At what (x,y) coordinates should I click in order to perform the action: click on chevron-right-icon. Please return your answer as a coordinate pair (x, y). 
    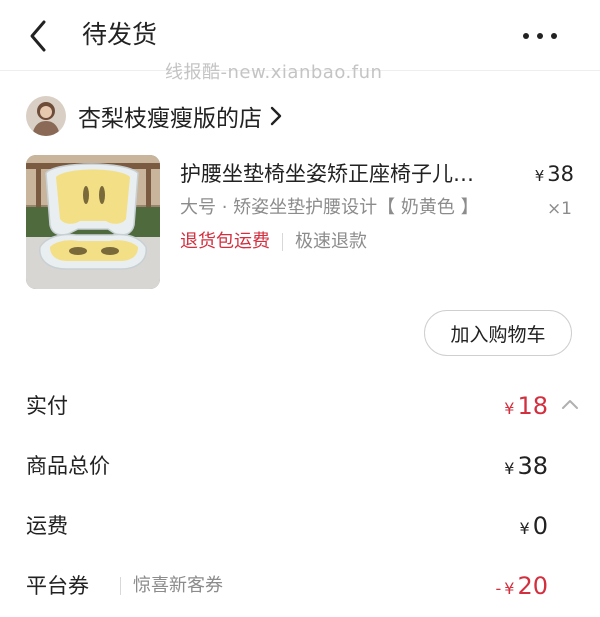
    Looking at the image, I should click on (276, 116).